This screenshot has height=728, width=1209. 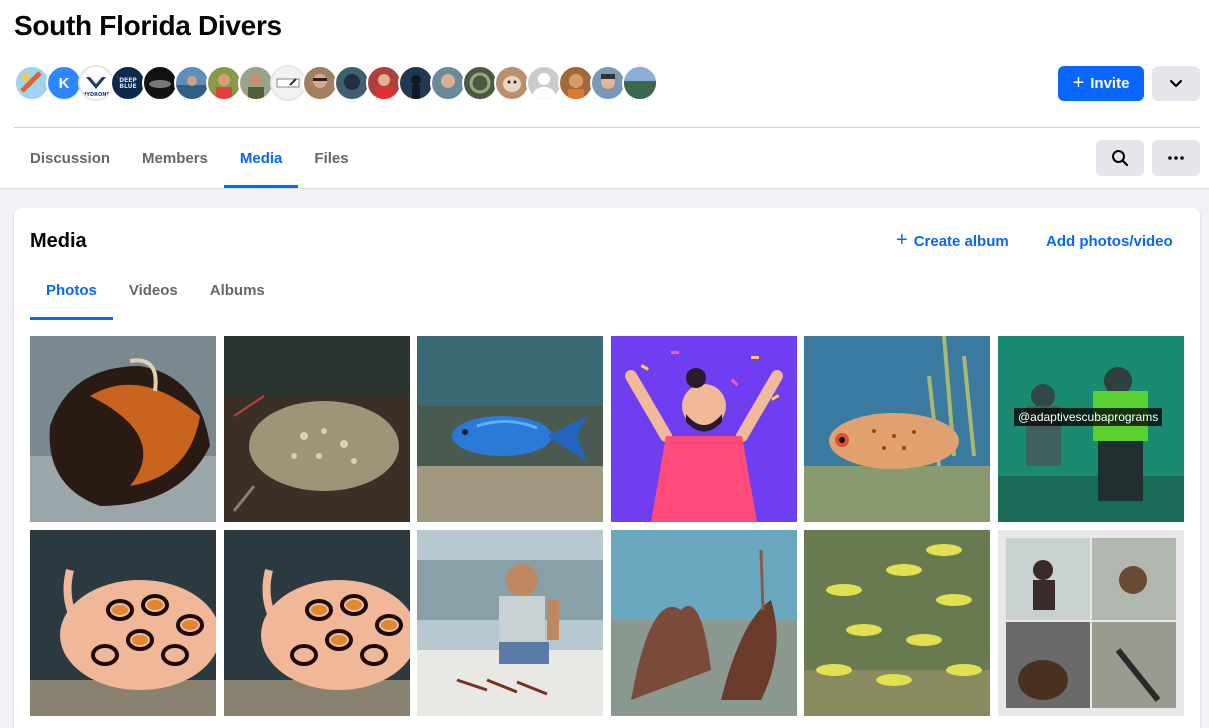 I want to click on tab-discussion: Discussion, so click(x=70, y=158).